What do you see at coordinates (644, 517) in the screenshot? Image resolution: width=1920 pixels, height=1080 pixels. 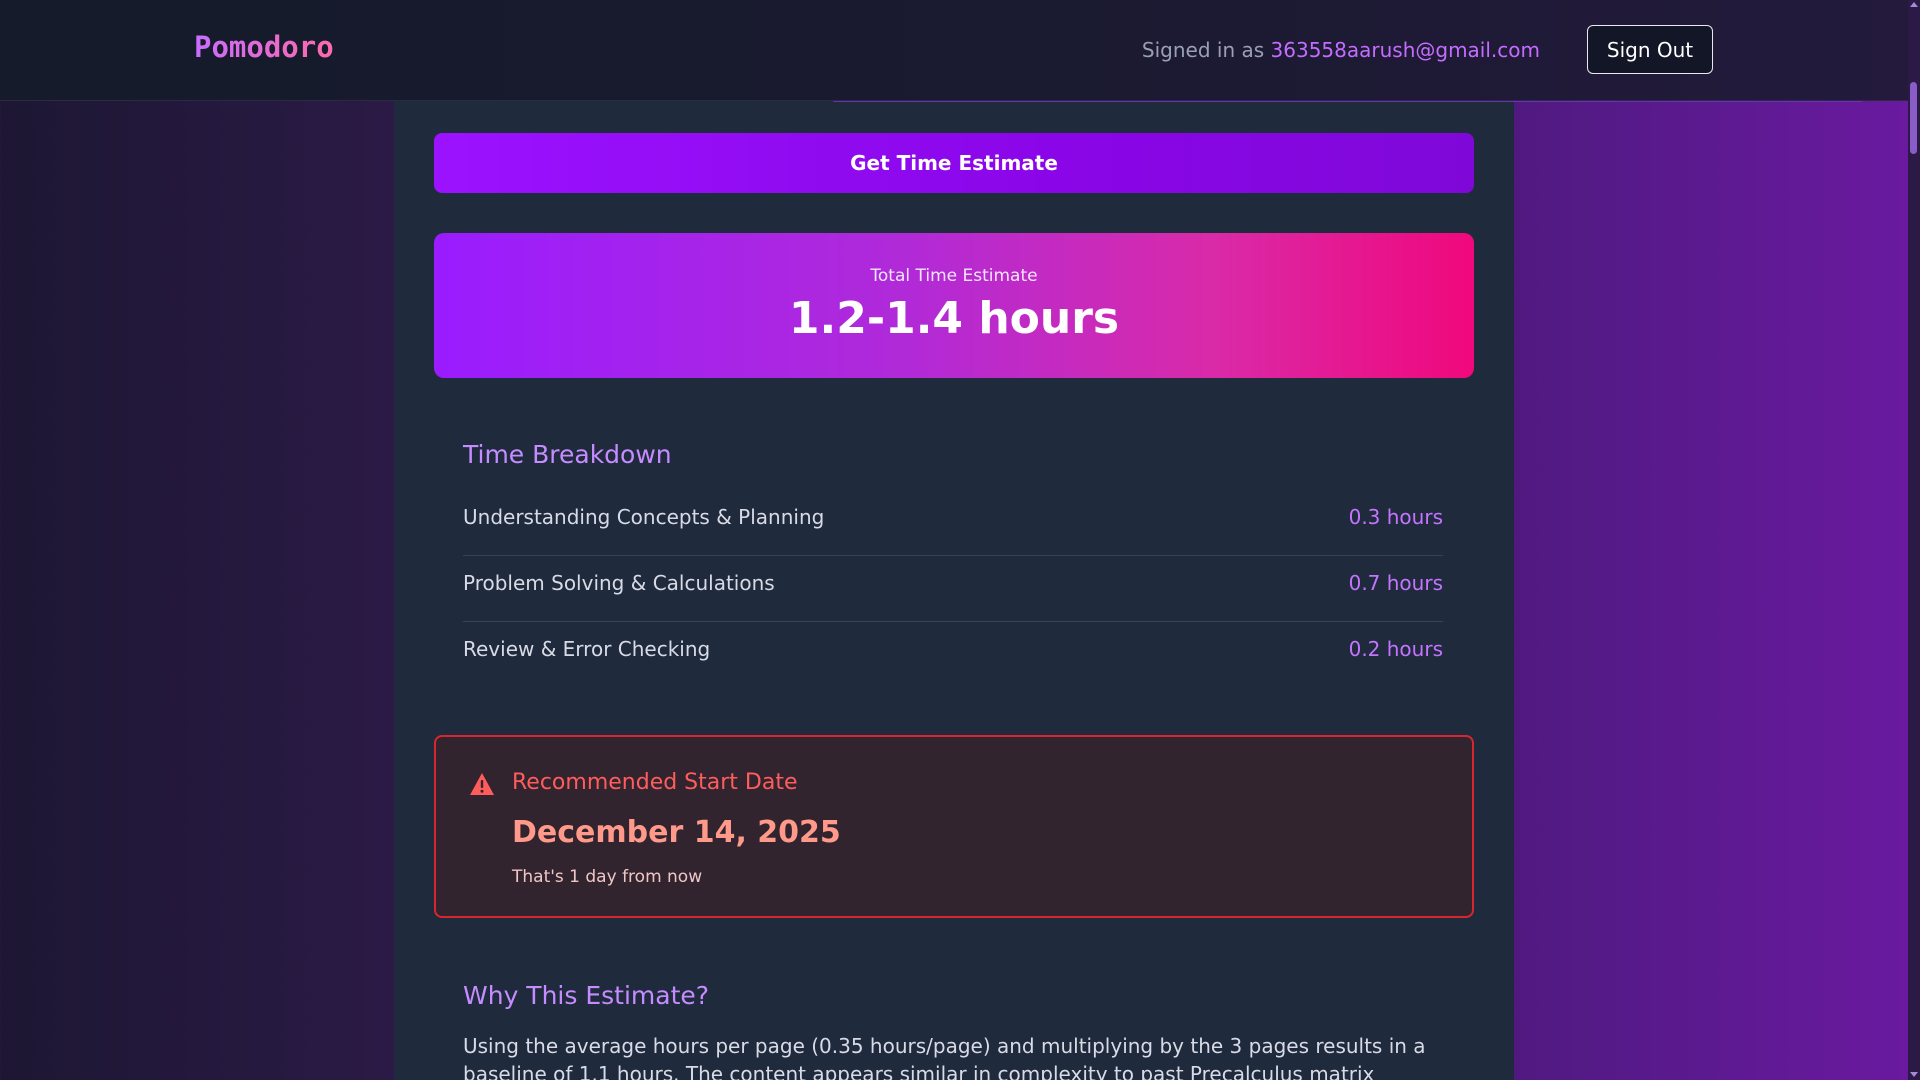 I see `breakdown-row-label: Understanding Concepts & Planning` at bounding box center [644, 517].